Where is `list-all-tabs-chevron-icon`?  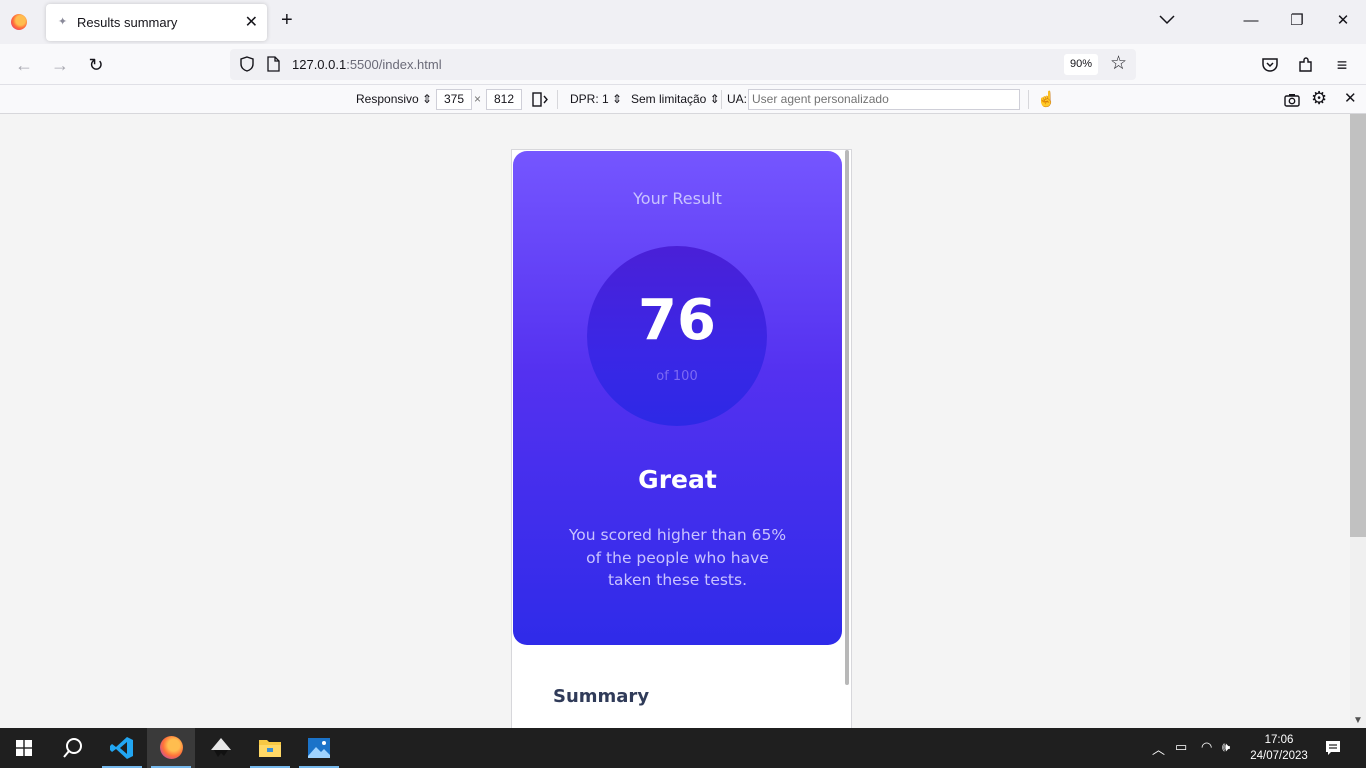
list-all-tabs-chevron-icon is located at coordinates (1167, 19).